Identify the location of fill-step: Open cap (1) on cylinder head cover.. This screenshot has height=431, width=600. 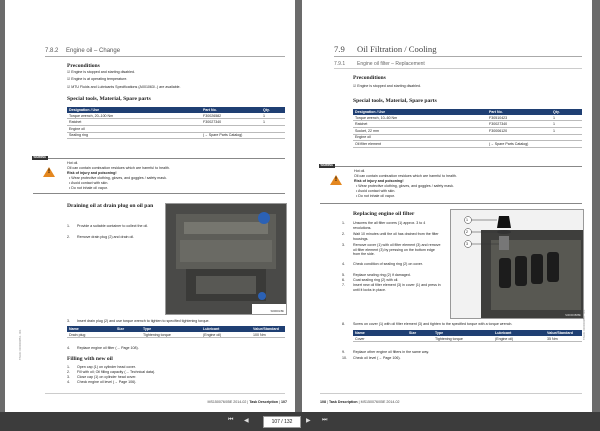
(106, 367).